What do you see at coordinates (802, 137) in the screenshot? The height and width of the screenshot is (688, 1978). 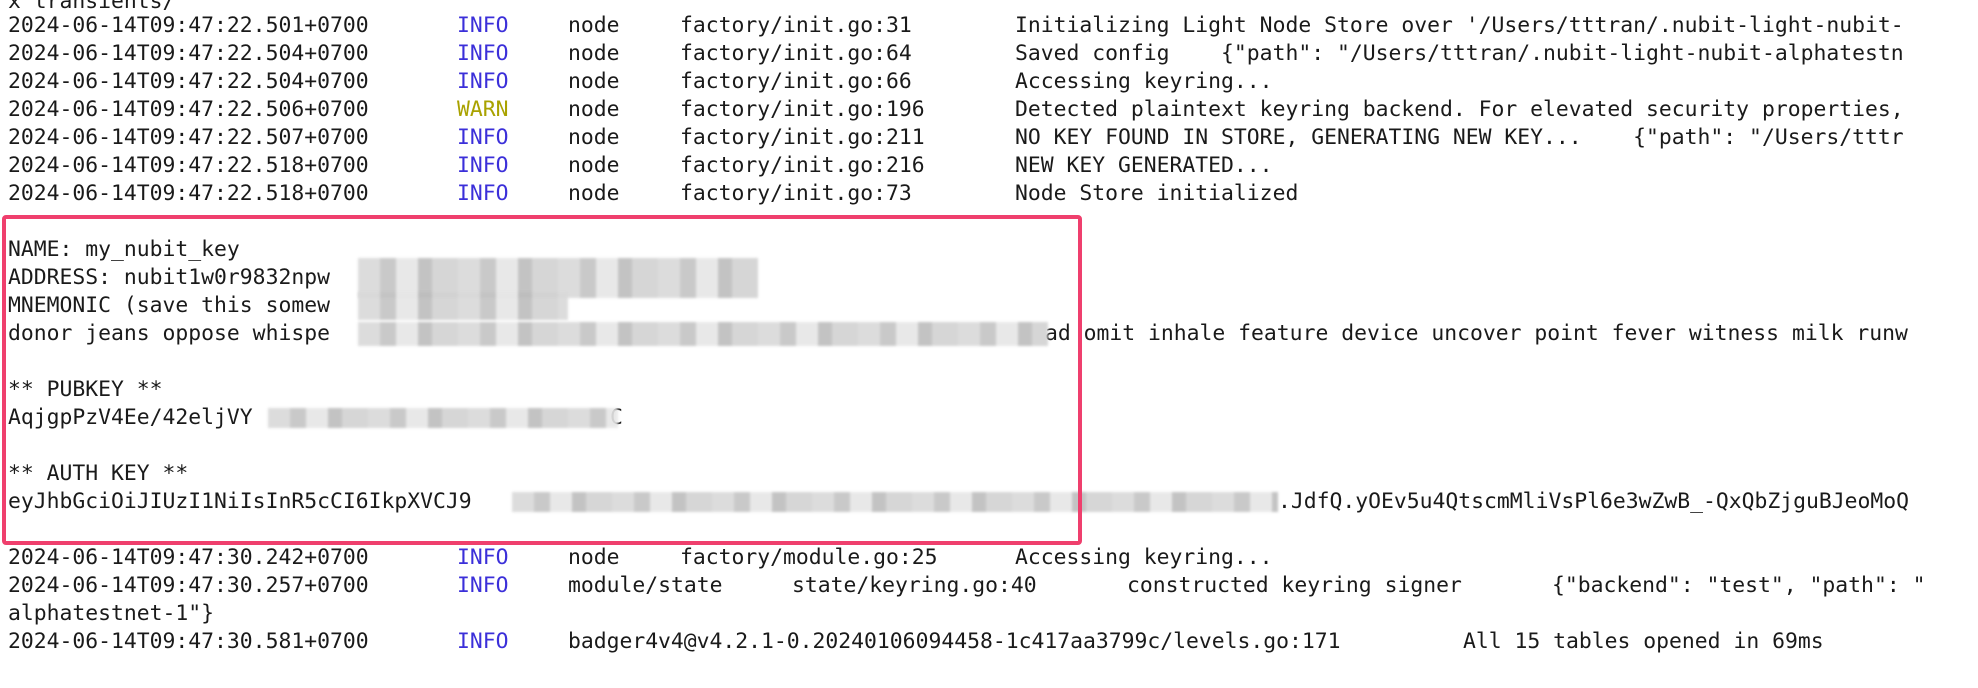 I see `log-source: factory/init.go:211` at bounding box center [802, 137].